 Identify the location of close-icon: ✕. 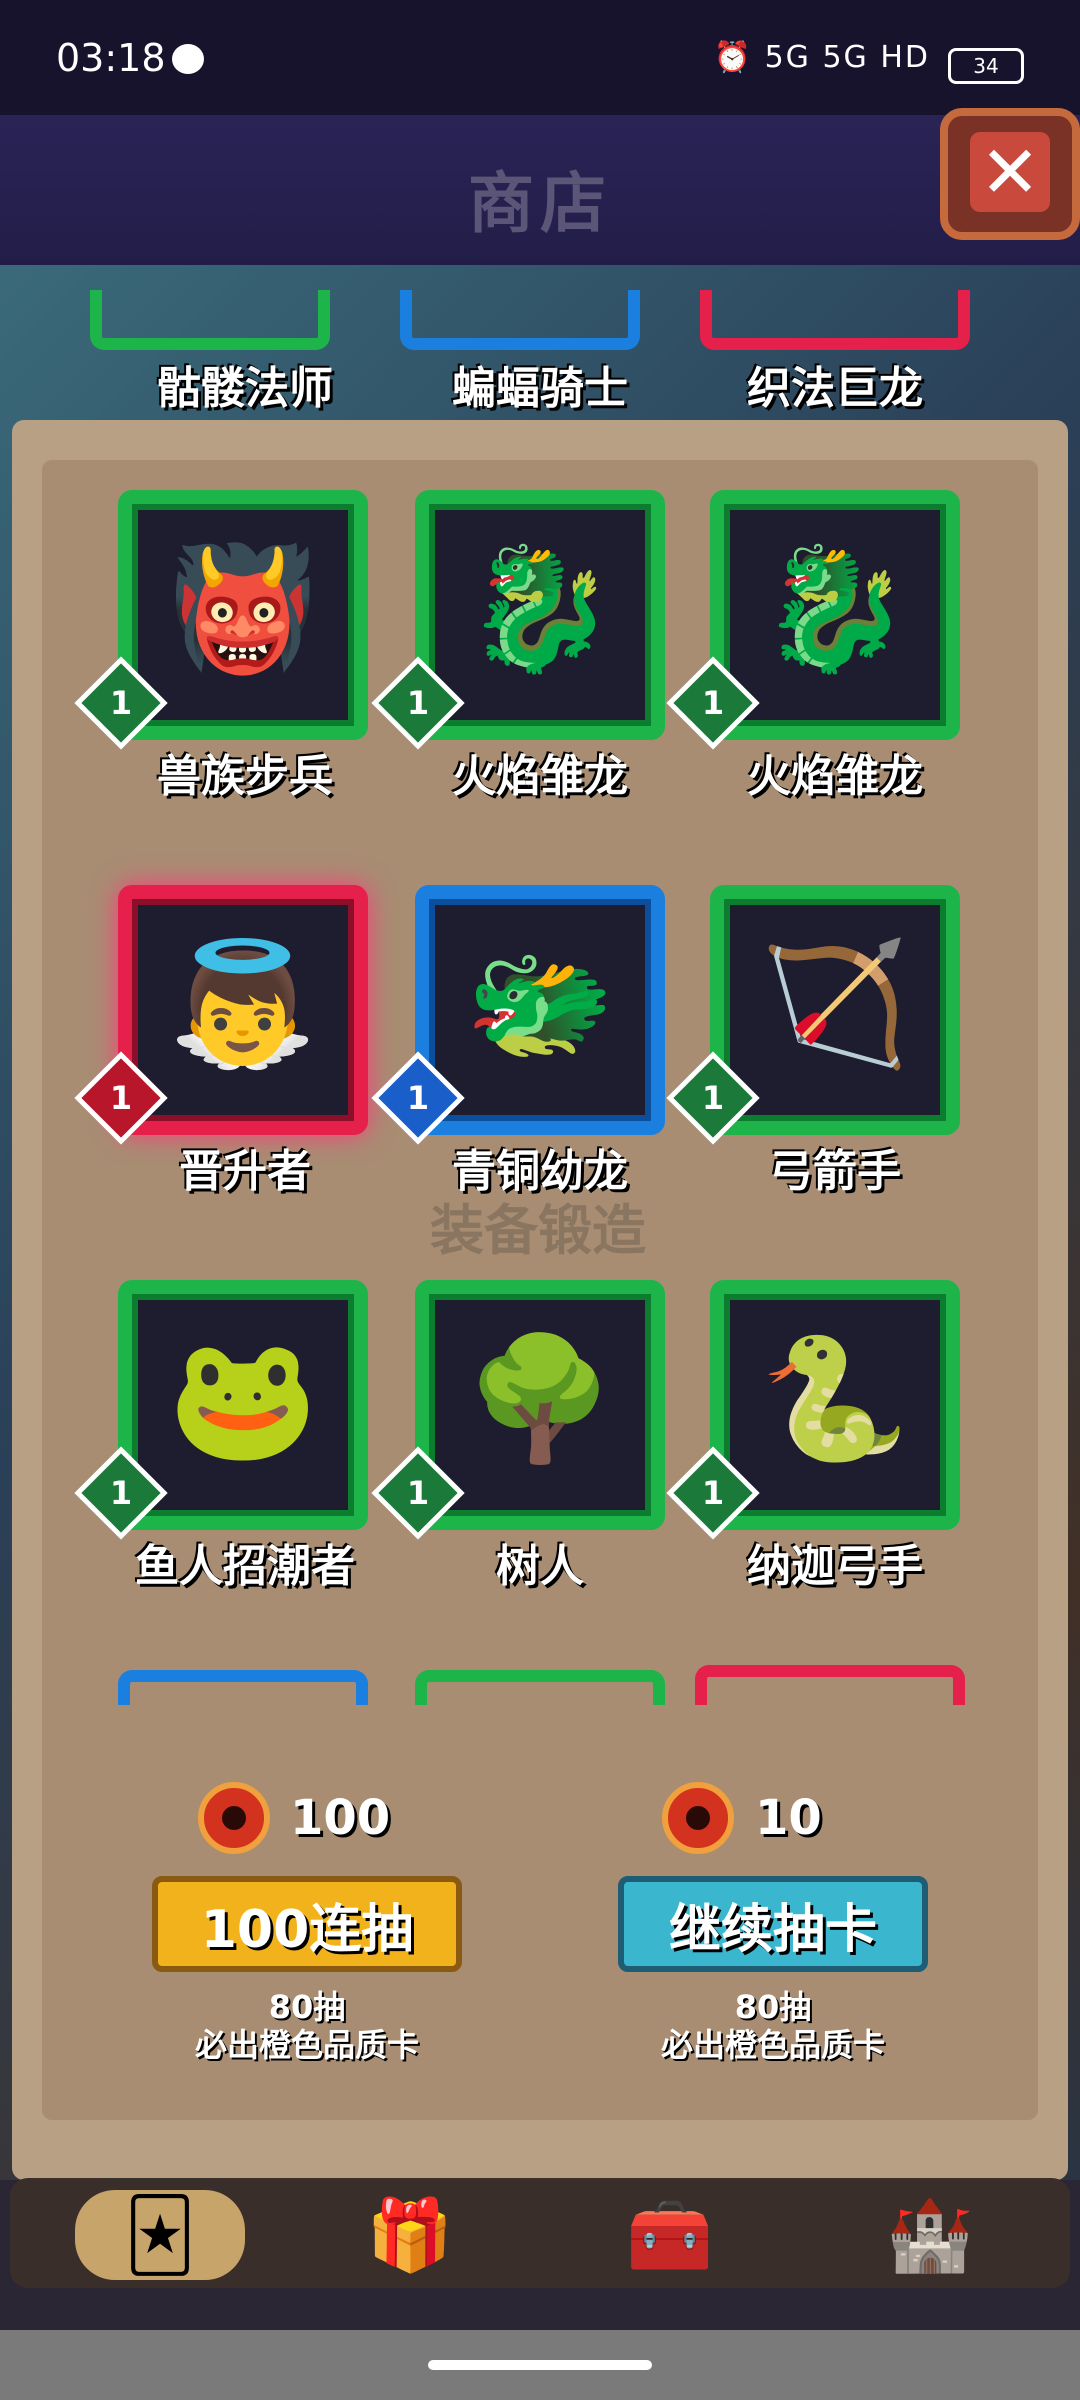
(1010, 172).